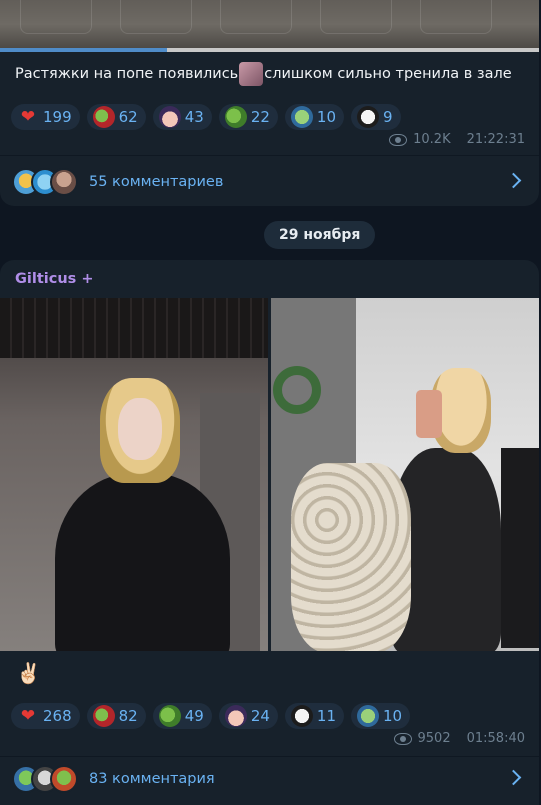 This screenshot has height=805, width=541. What do you see at coordinates (182, 117) in the screenshot?
I see `reaction-anime: 43` at bounding box center [182, 117].